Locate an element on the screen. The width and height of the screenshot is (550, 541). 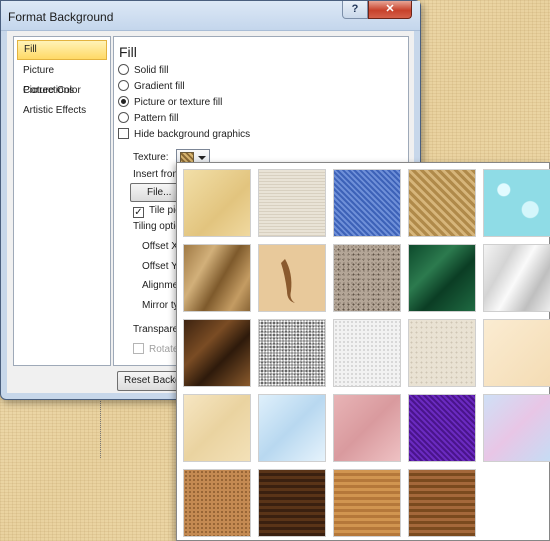
nav-item-artistic-effects: Artistic Effects is located at coordinates (62, 111).